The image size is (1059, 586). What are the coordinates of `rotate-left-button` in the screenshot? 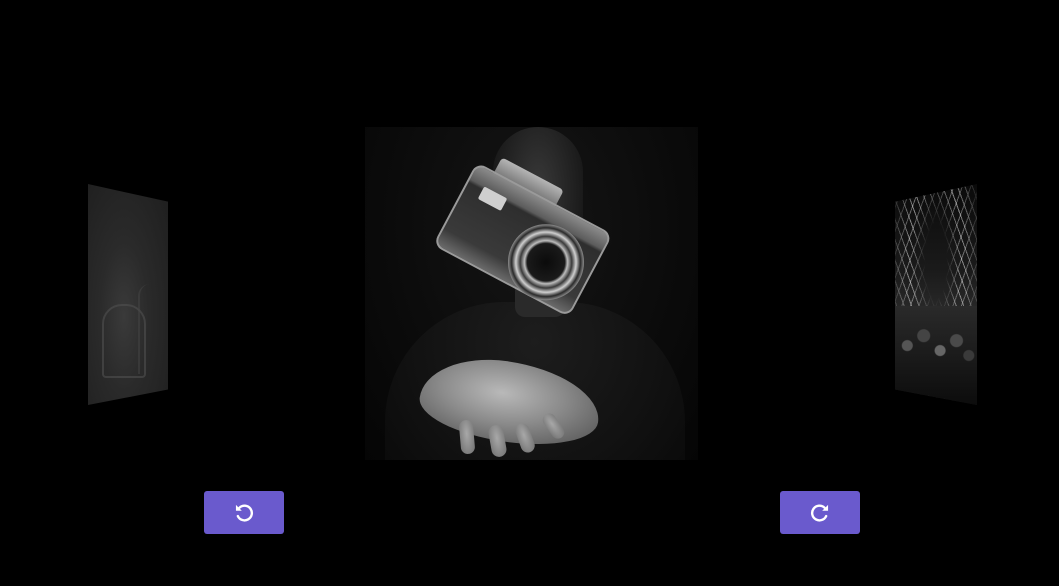 It's located at (244, 512).